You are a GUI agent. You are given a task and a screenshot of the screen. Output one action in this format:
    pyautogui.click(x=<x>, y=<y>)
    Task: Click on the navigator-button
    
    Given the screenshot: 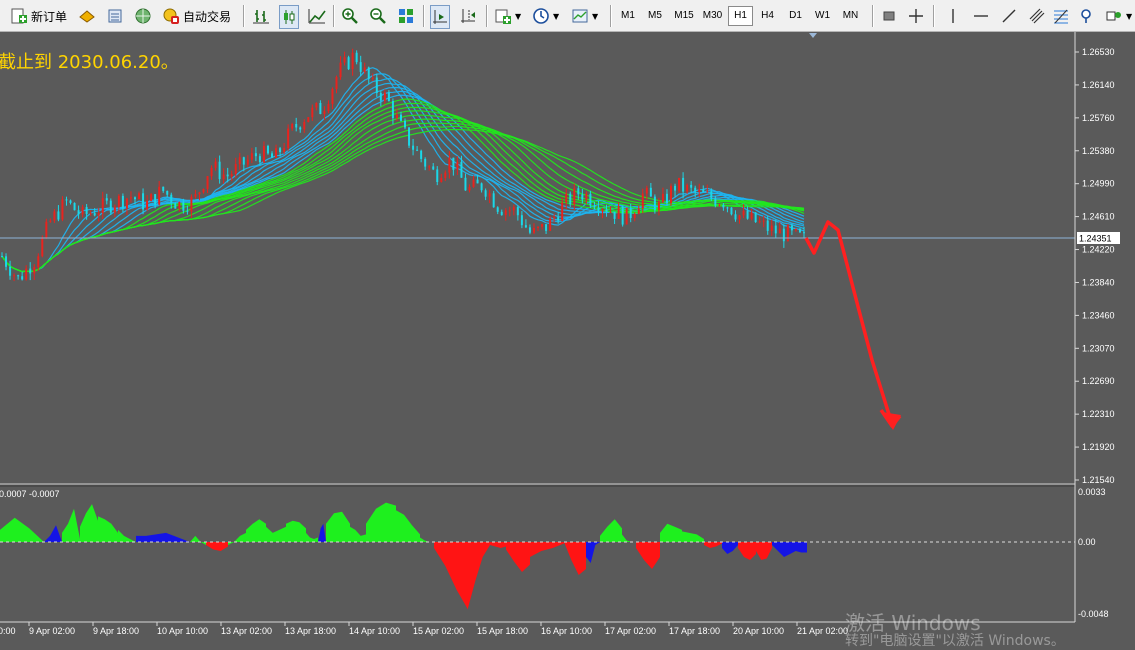 What is the action you would take?
    pyautogui.click(x=143, y=16)
    